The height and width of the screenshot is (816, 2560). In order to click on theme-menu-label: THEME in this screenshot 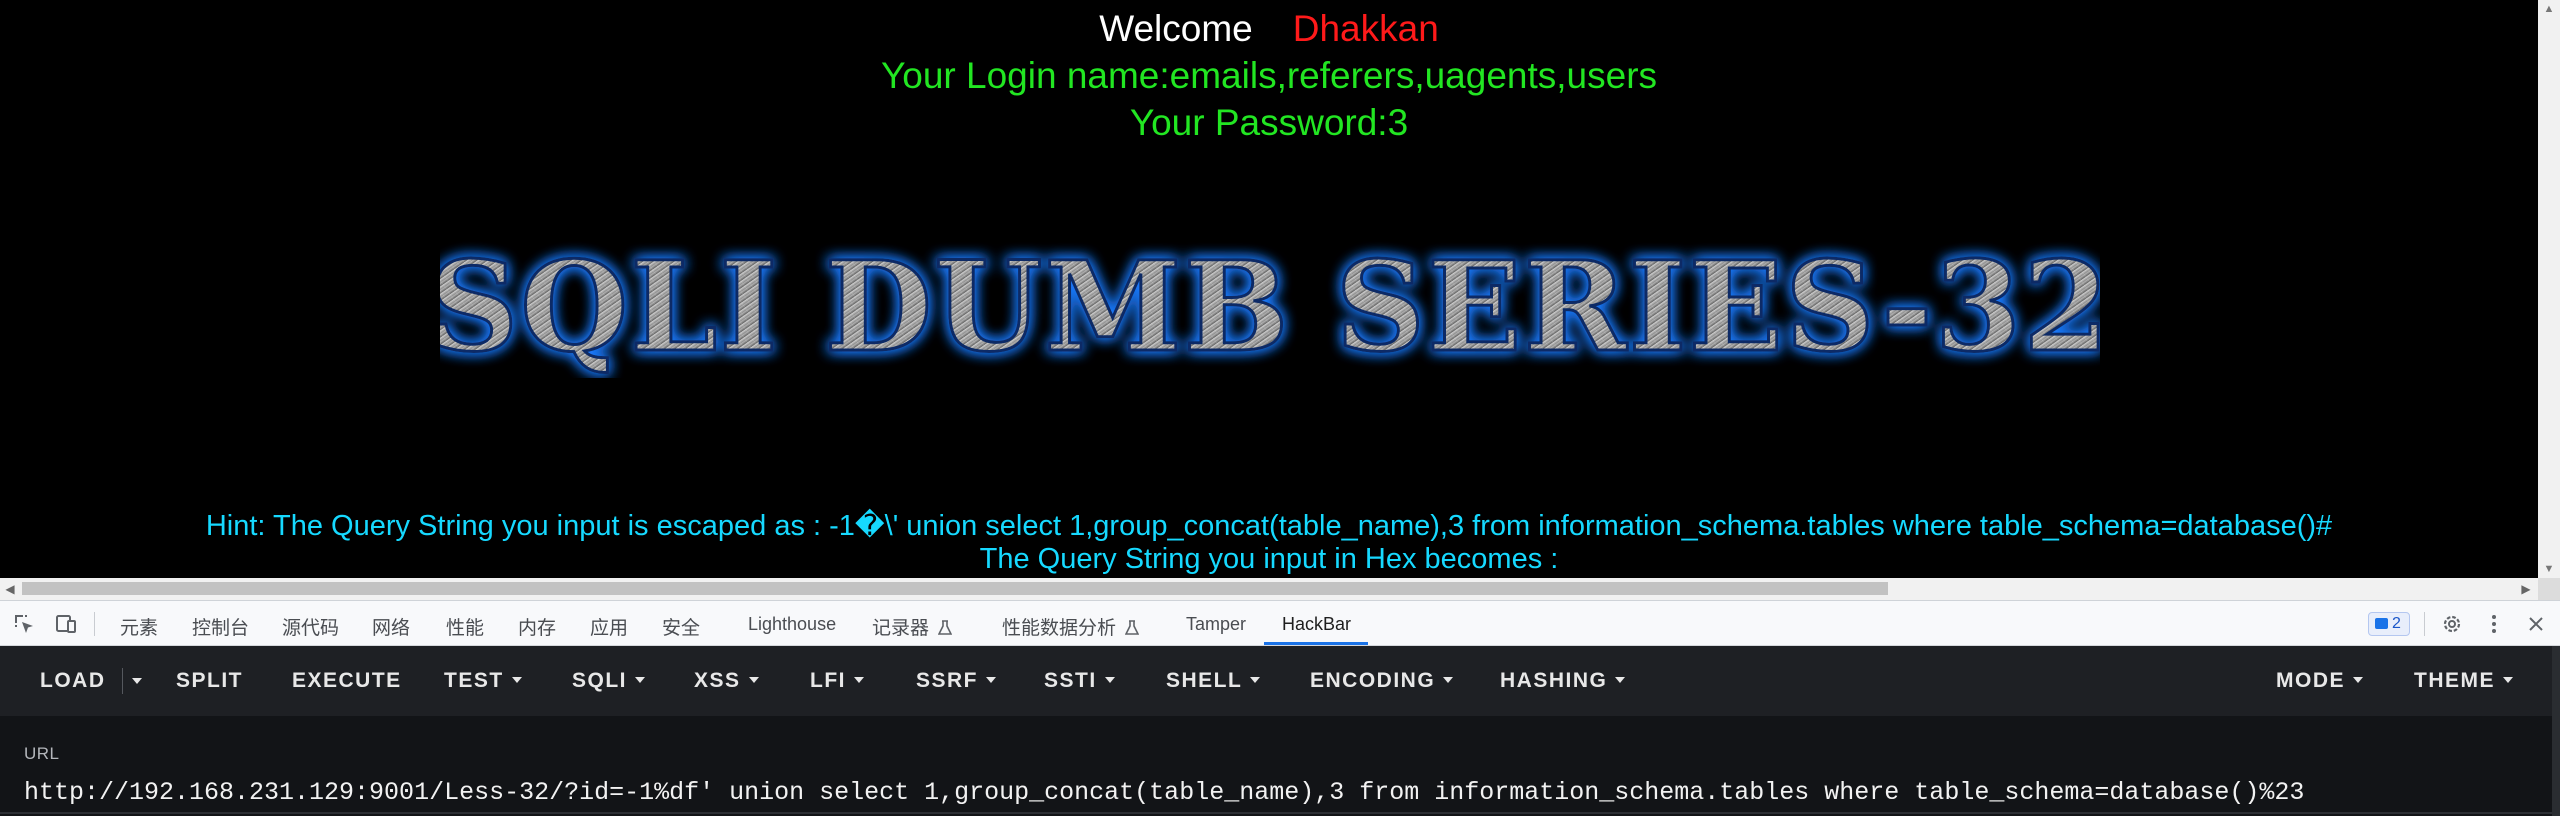, I will do `click(2454, 680)`.